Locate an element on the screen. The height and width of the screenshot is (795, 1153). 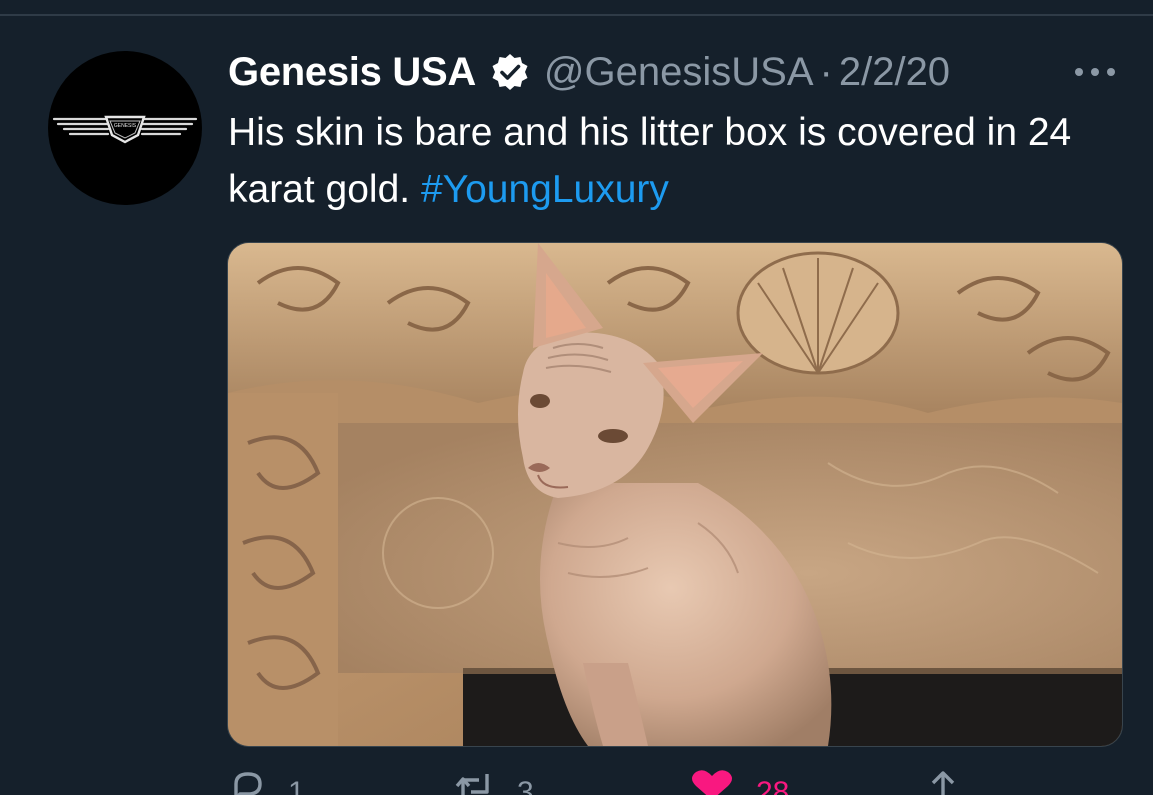
genesis-logo-icon: GENESIS is located at coordinates (125, 129).